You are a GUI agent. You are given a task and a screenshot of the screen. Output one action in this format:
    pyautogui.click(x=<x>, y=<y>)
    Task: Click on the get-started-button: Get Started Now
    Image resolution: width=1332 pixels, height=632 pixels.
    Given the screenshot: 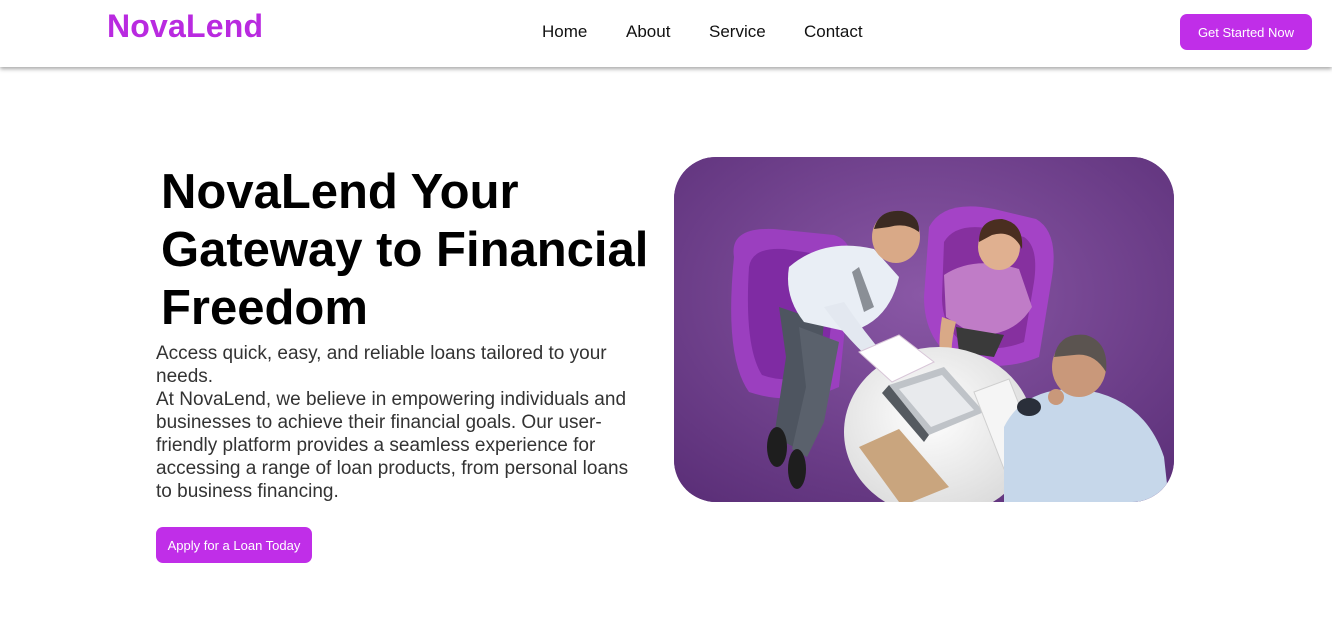 What is the action you would take?
    pyautogui.click(x=1246, y=32)
    